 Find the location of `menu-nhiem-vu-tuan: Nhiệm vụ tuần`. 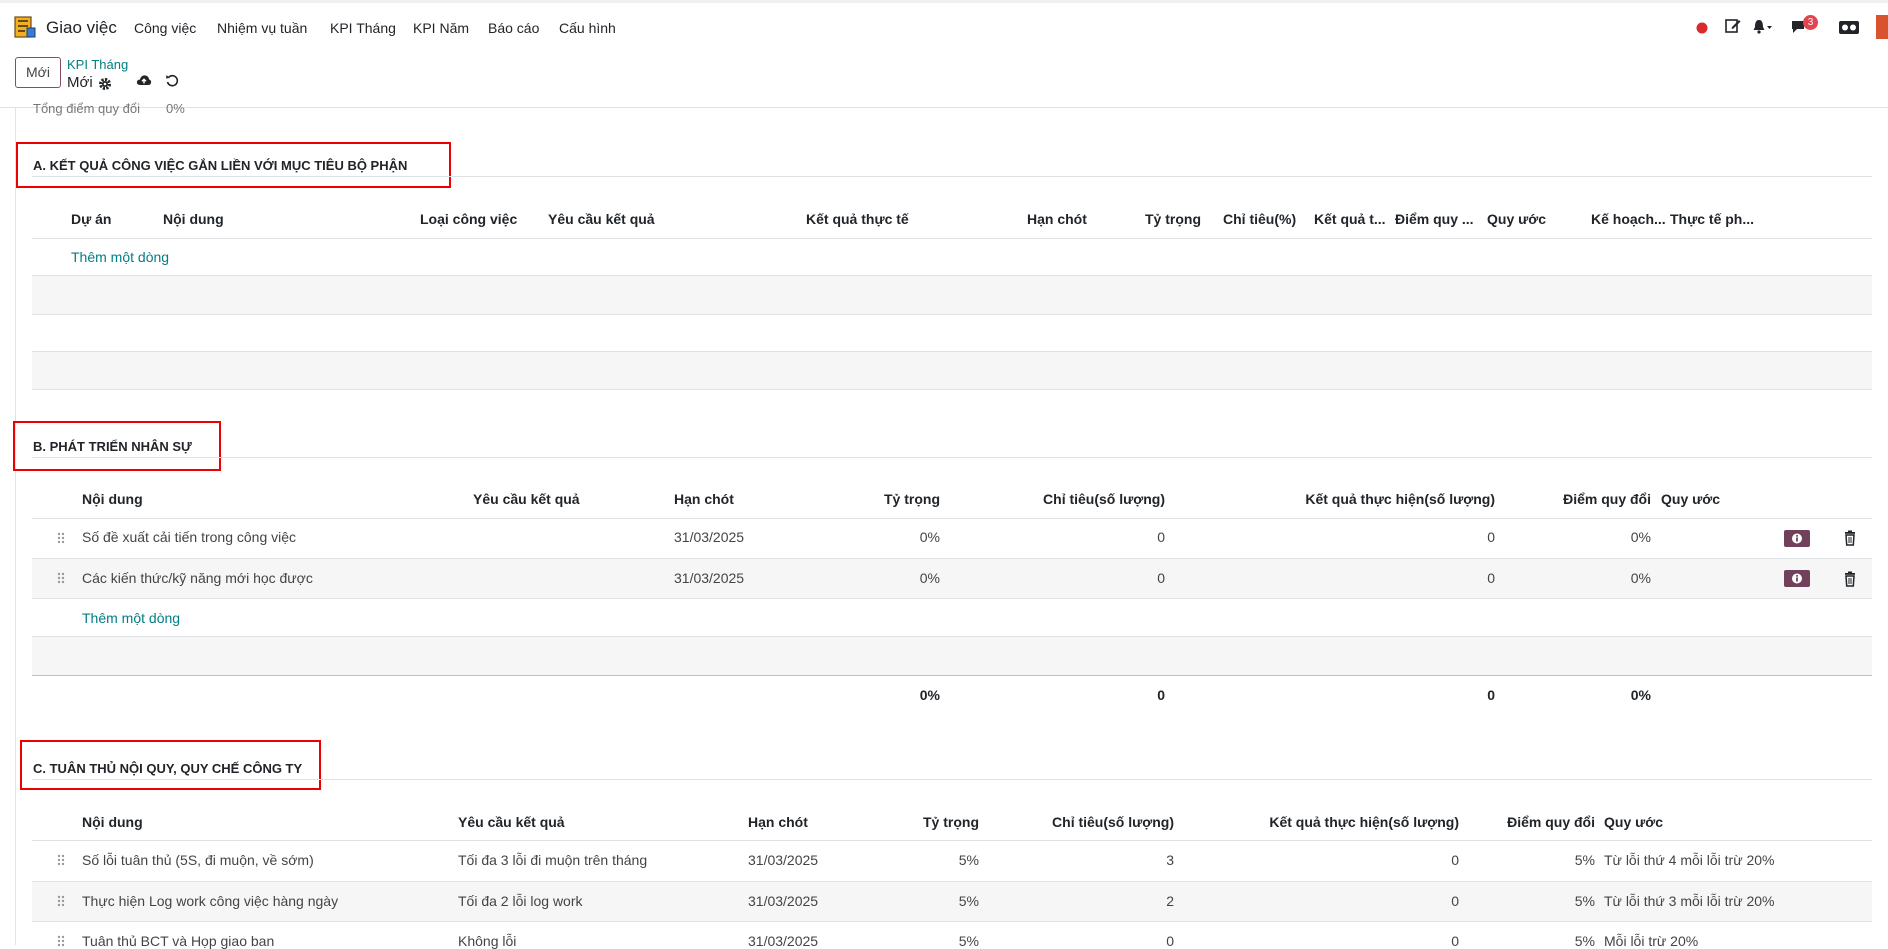

menu-nhiem-vu-tuan: Nhiệm vụ tuần is located at coordinates (262, 28).